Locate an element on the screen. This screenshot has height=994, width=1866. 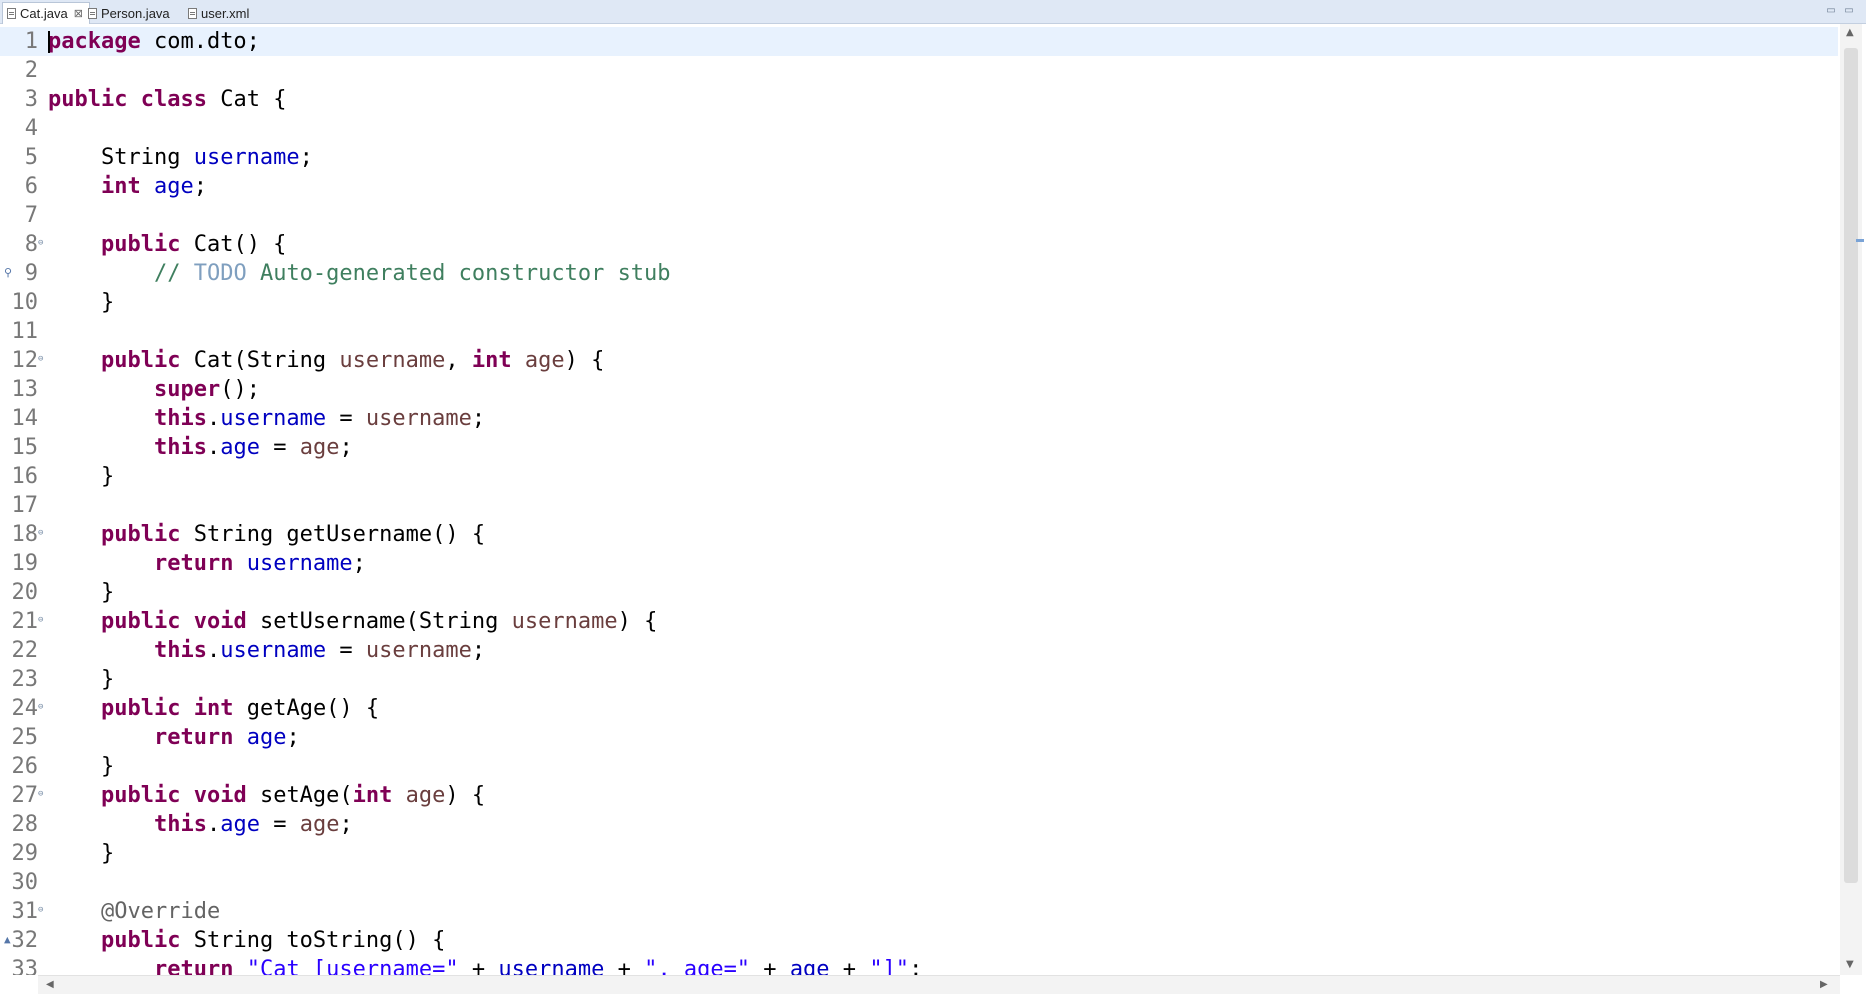
code-line: 32 ▲ public String toString() { is located at coordinates (919, 940).